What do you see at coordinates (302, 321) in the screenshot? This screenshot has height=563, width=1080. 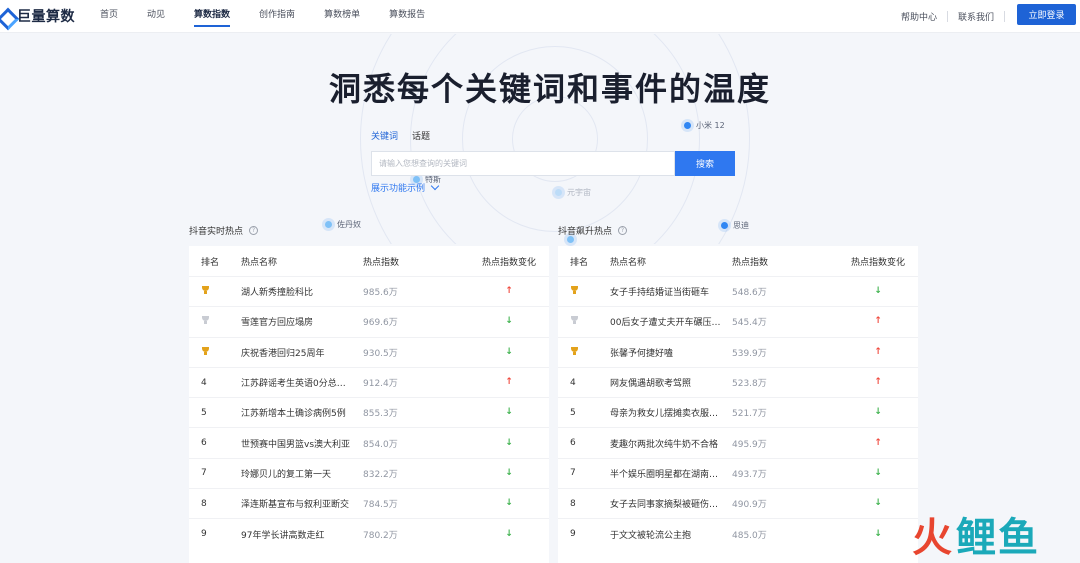 I see `hot-topic-name: 雪莲官方回应塌房` at bounding box center [302, 321].